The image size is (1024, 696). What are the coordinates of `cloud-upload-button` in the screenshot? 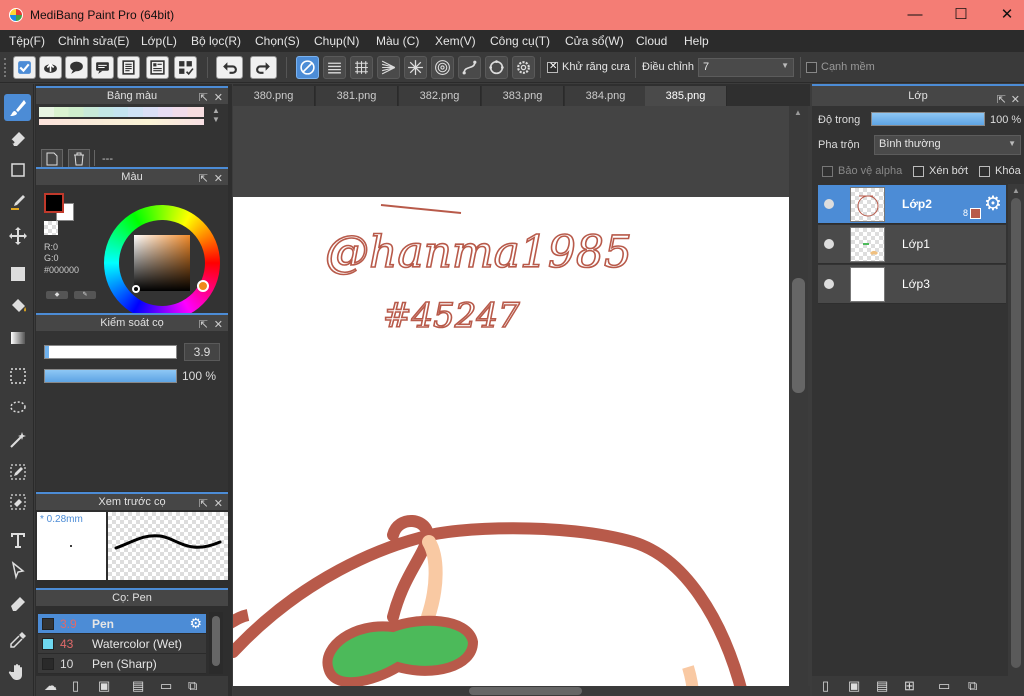 It's located at (50, 67).